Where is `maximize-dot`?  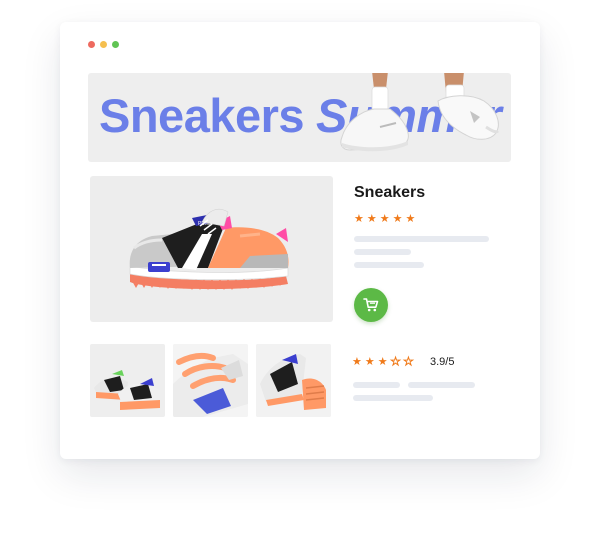 maximize-dot is located at coordinates (115, 44).